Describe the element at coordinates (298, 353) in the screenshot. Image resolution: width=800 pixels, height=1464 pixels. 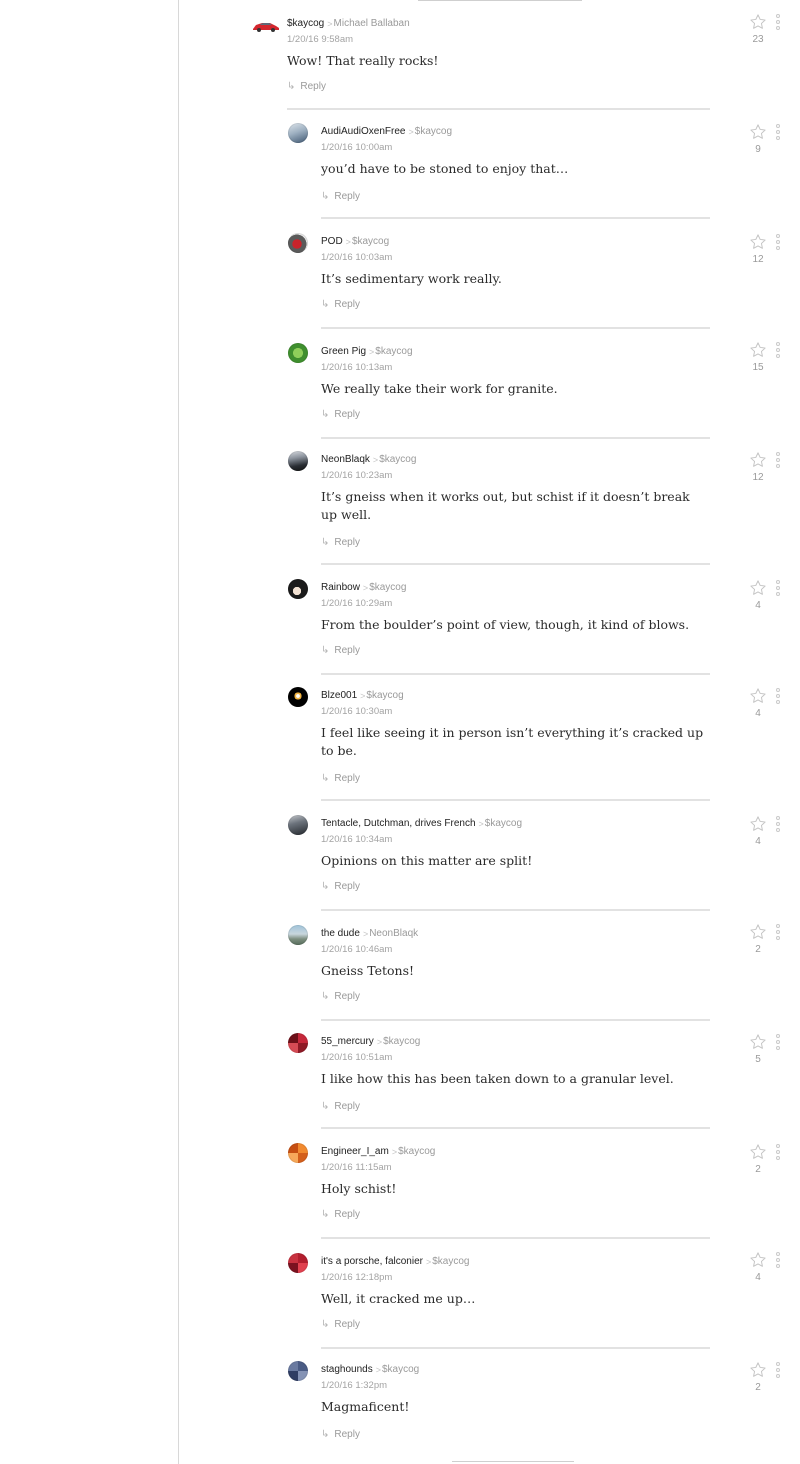
I see `green-pig-avatar` at that location.